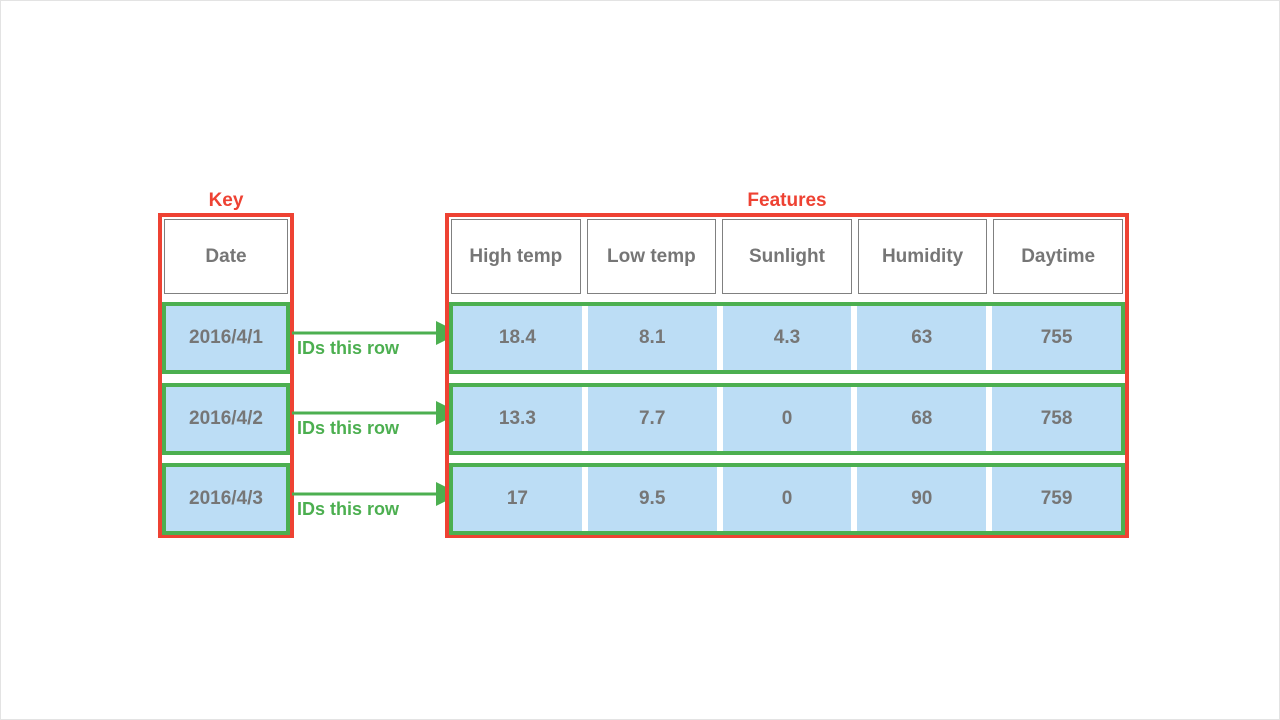 Image resolution: width=1280 pixels, height=720 pixels. What do you see at coordinates (1056, 499) in the screenshot?
I see `features-cell-daytime: 759` at bounding box center [1056, 499].